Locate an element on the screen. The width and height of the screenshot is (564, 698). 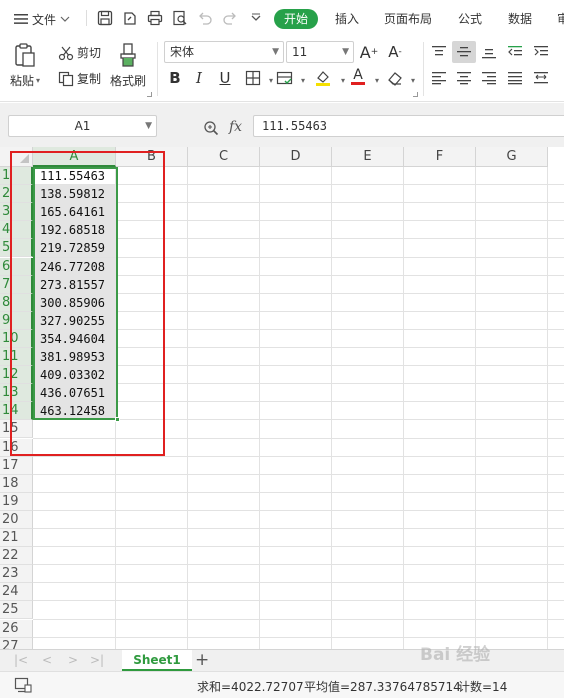
cell-a10: 354.94604 is located at coordinates (75, 338).